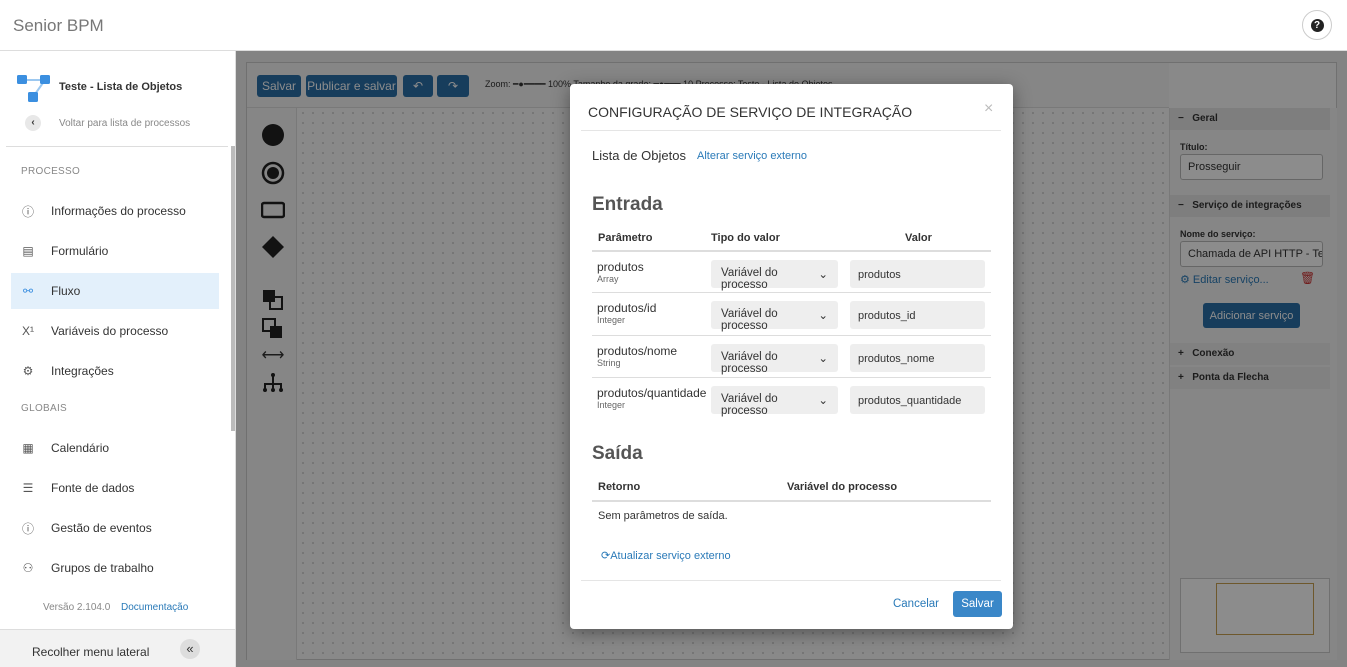  What do you see at coordinates (44, 408) in the screenshot?
I see `section-globals: GLOBAIS` at bounding box center [44, 408].